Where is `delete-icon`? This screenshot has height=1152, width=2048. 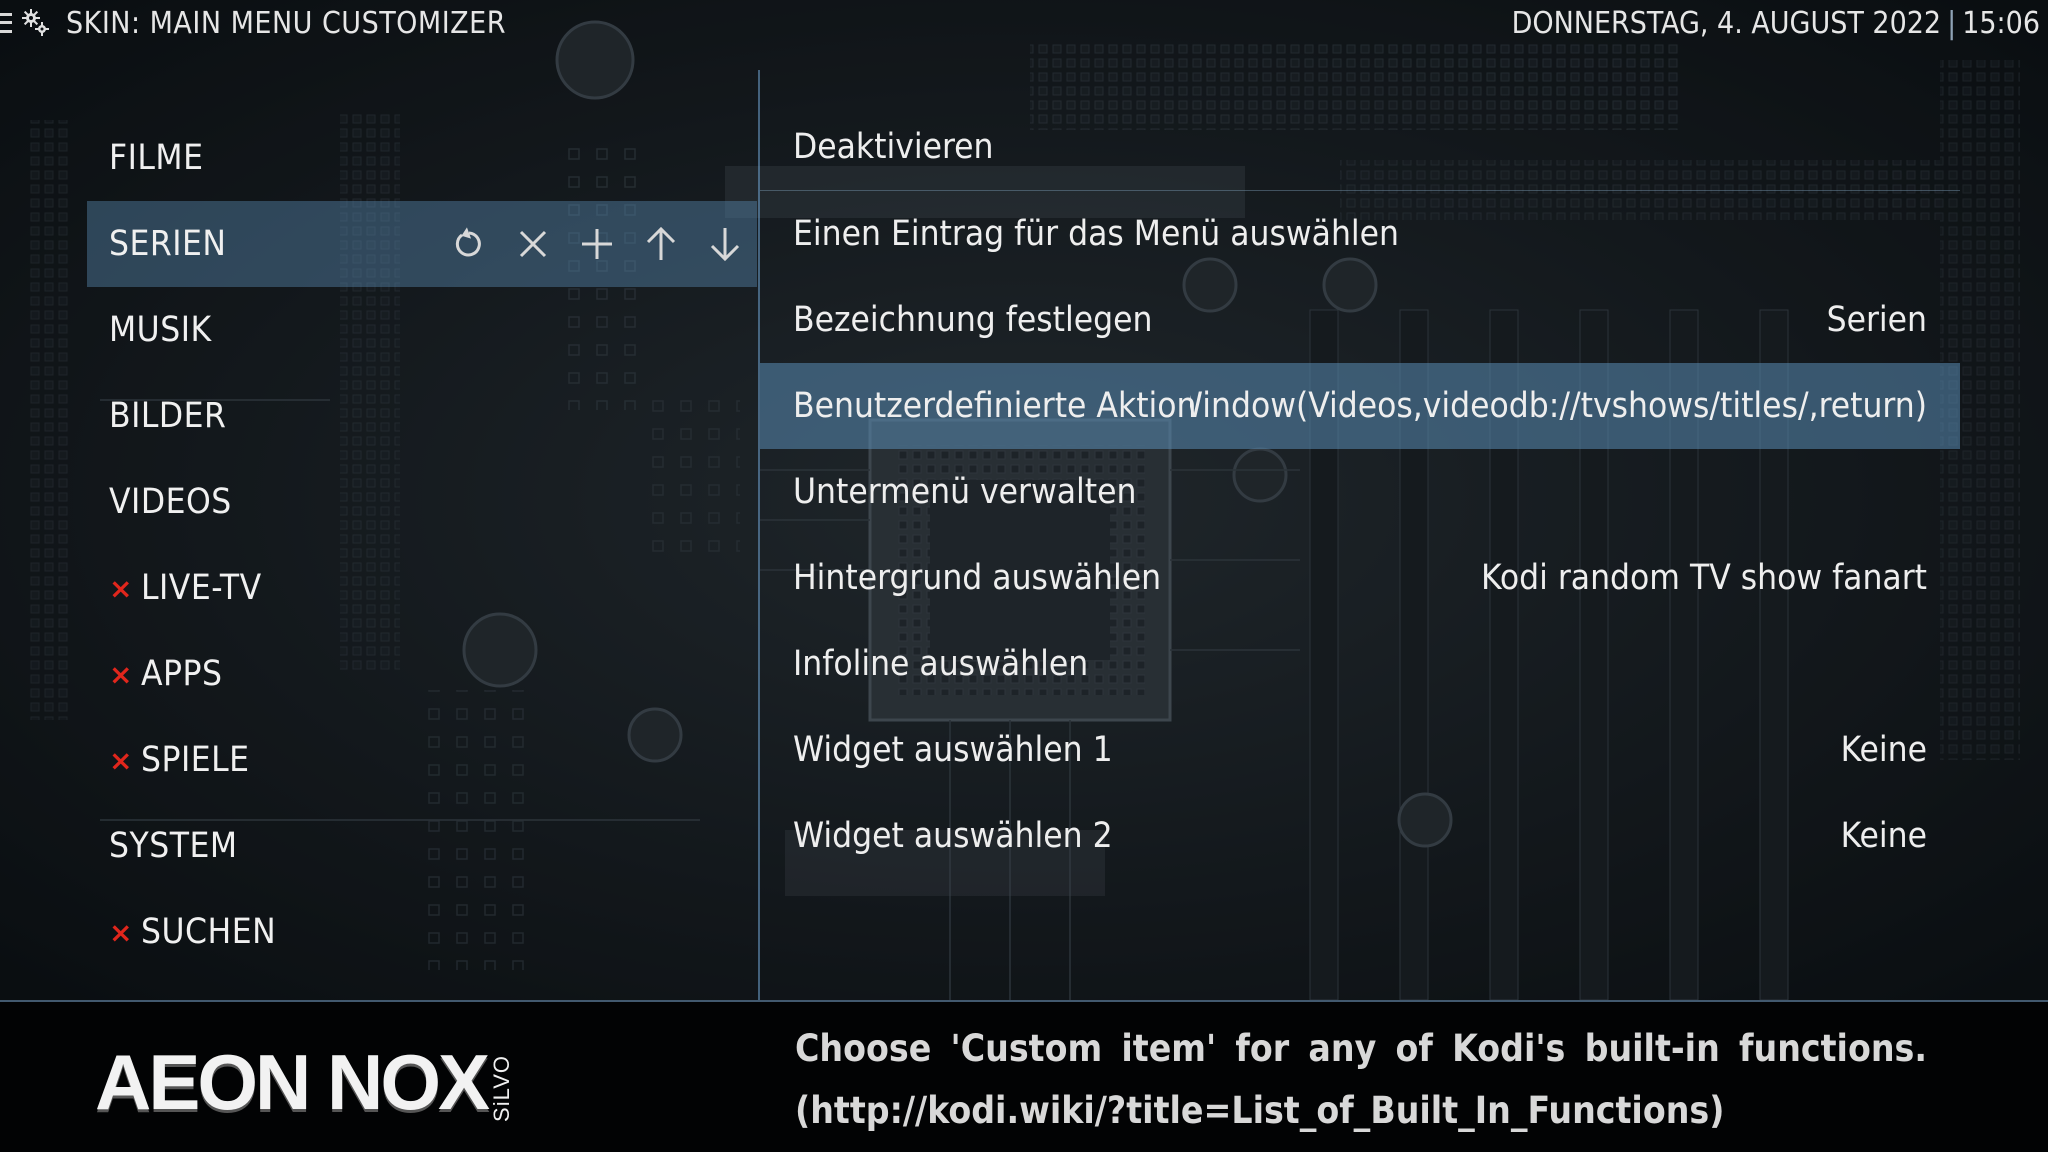
delete-icon is located at coordinates (533, 244).